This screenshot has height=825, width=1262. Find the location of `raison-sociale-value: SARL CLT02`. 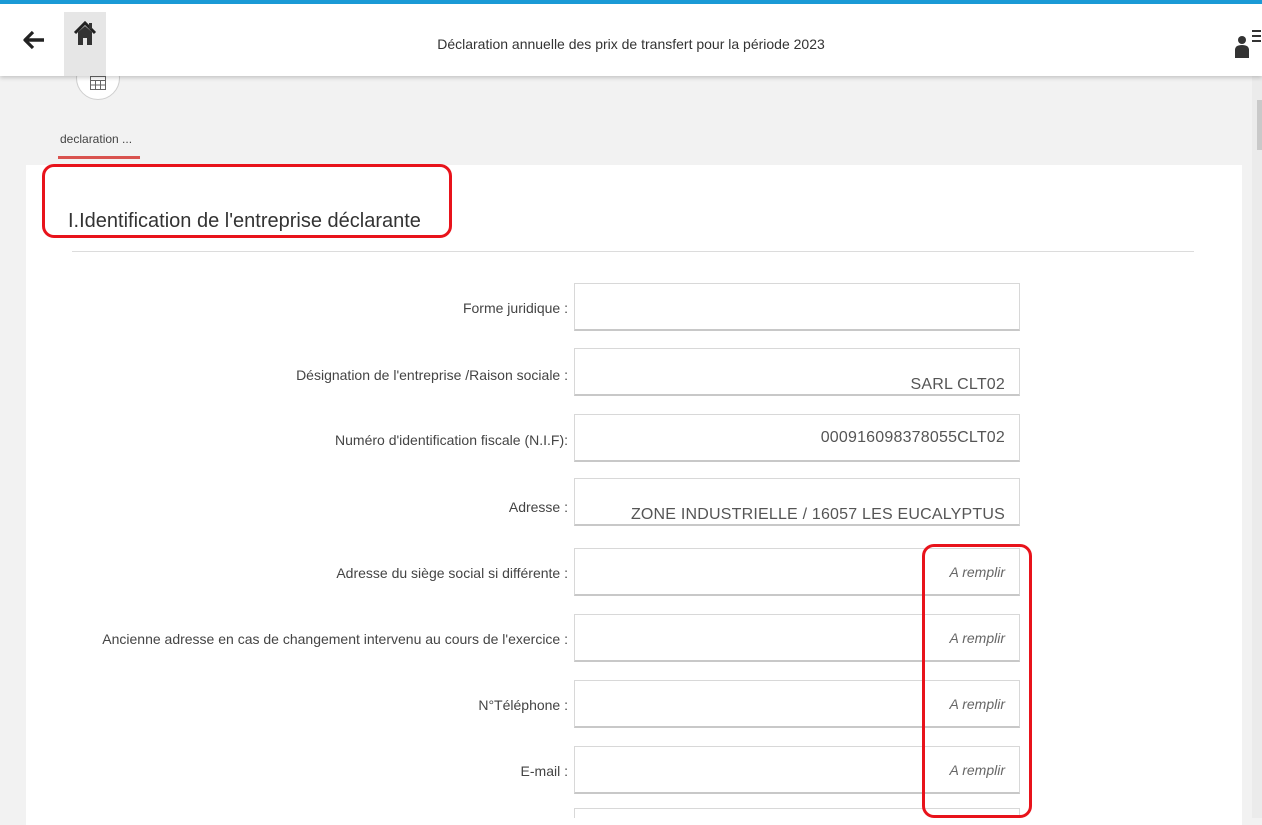

raison-sociale-value: SARL CLT02 is located at coordinates (957, 384).